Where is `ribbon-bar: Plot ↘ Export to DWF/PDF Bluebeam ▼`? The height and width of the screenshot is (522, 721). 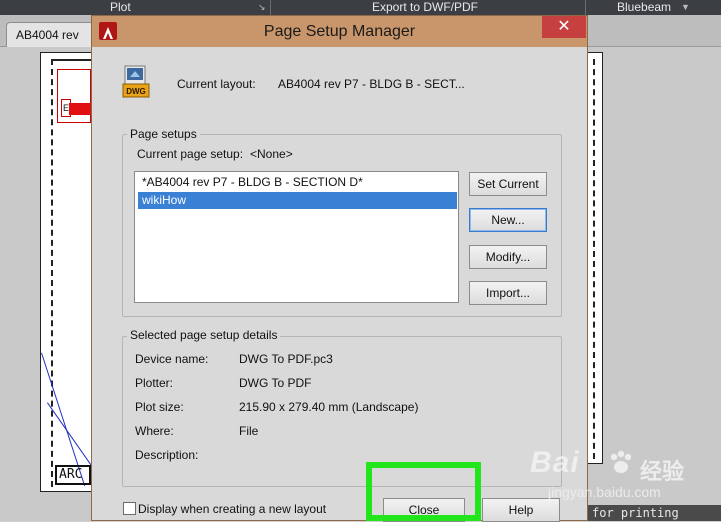
ribbon-bar: Plot ↘ Export to DWF/PDF Bluebeam ▼ is located at coordinates (360, 7).